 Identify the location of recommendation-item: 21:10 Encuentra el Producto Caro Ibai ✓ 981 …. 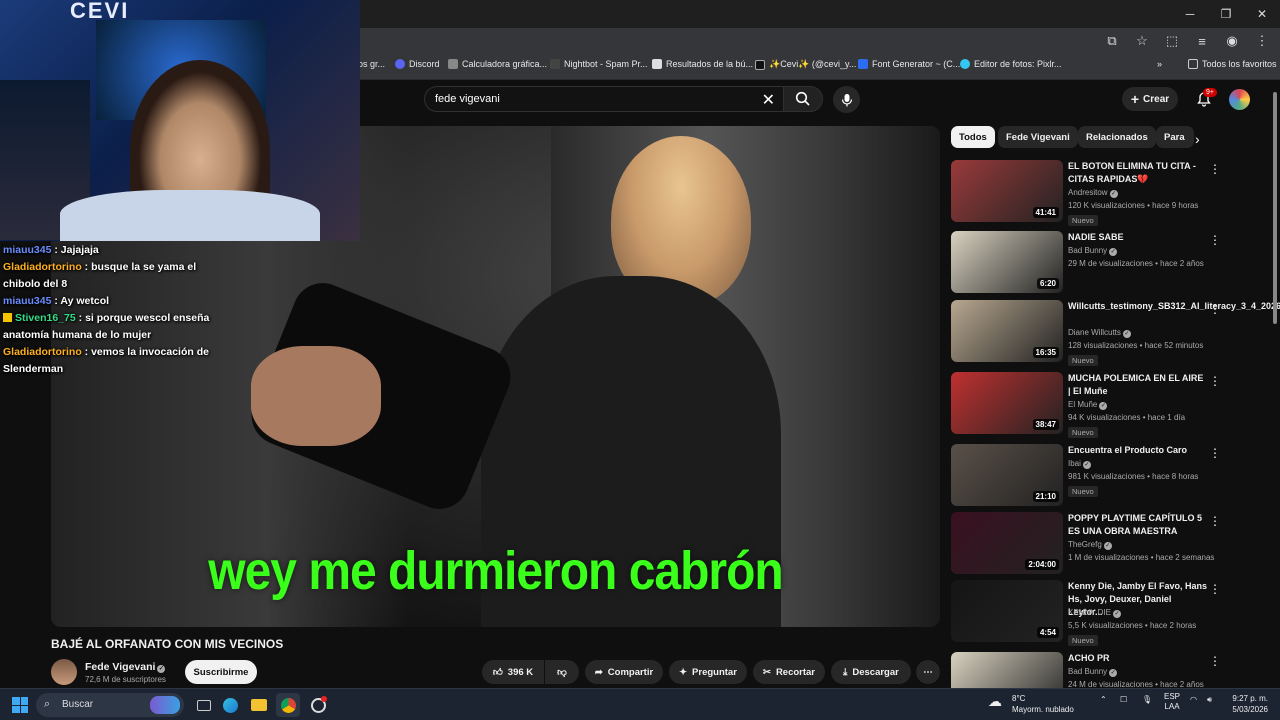
(1086, 475).